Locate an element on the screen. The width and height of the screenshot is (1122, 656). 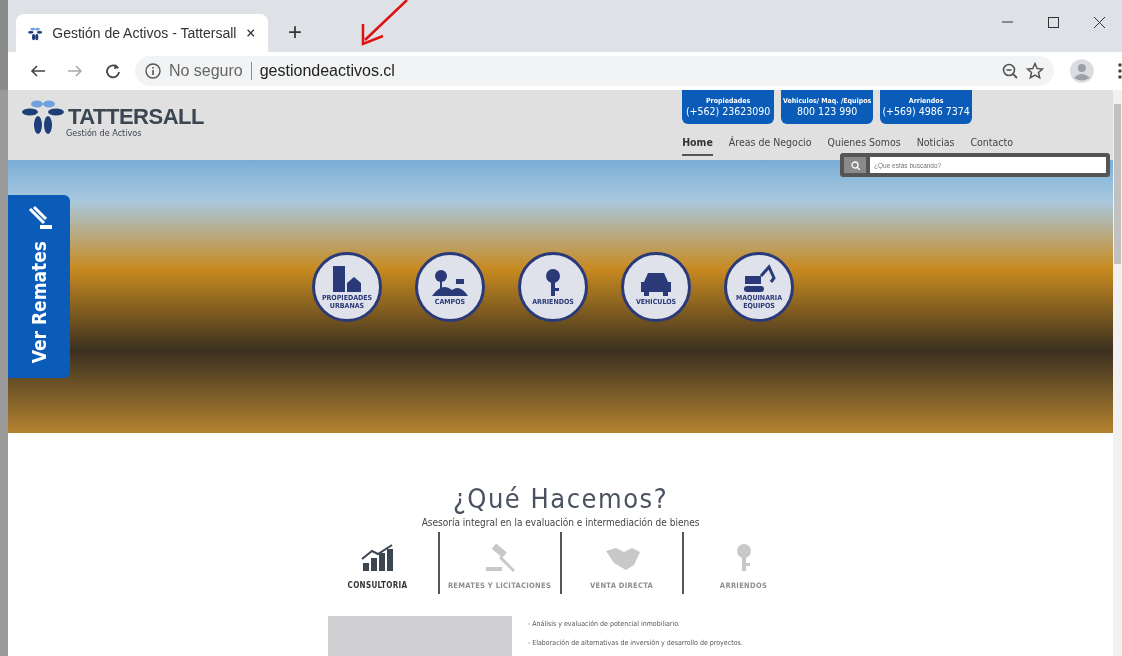
field-icon is located at coordinates (450, 282).